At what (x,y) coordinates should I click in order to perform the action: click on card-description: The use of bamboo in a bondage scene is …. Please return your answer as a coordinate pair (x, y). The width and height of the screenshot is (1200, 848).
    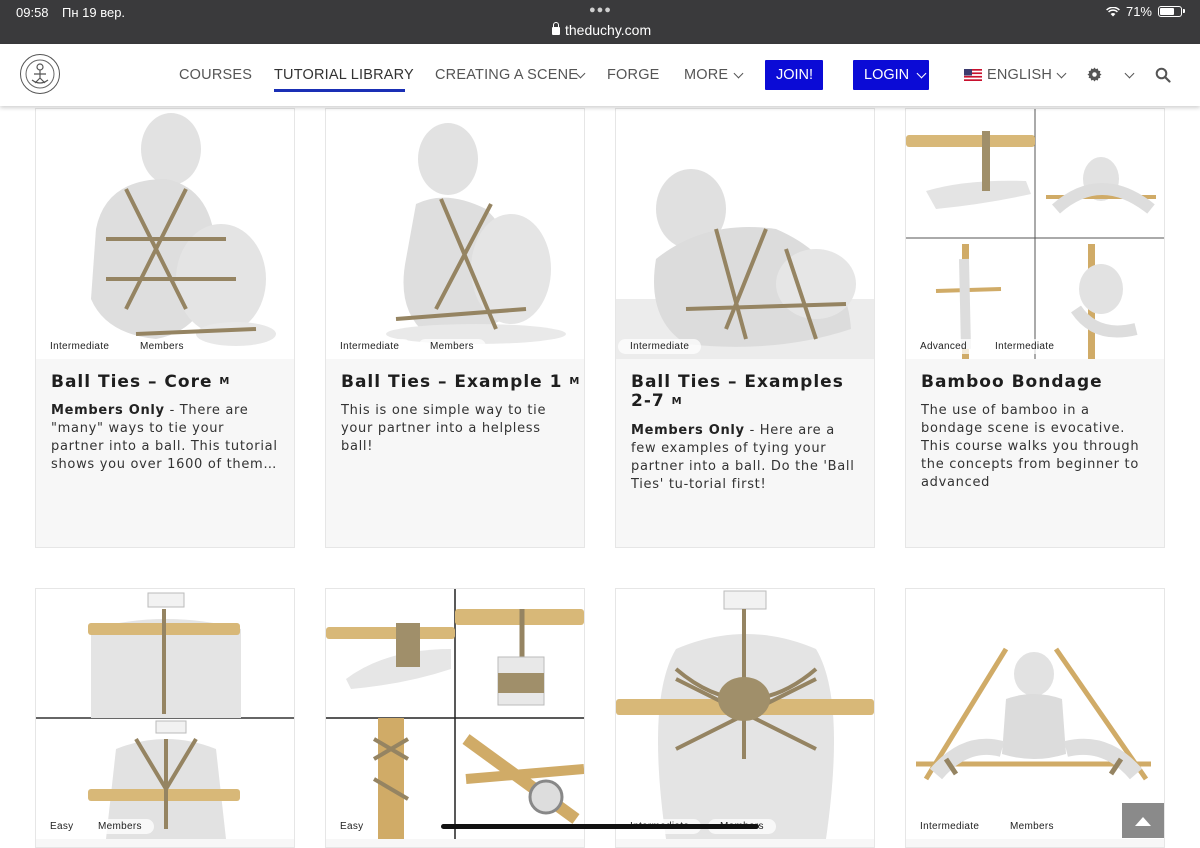
    Looking at the image, I should click on (1030, 446).